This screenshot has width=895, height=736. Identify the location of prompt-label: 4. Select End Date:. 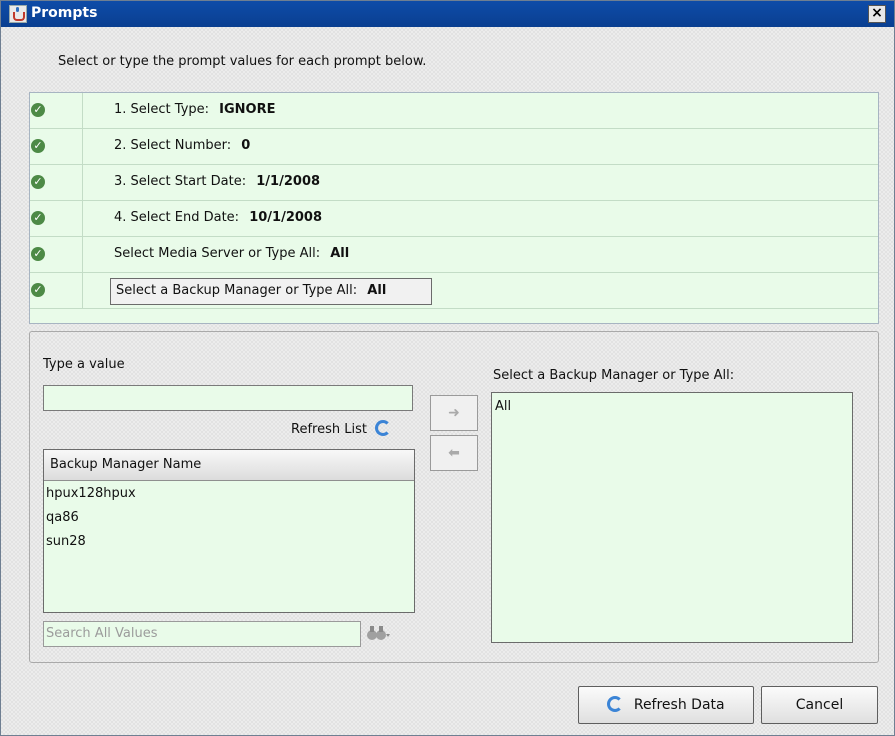
(177, 217).